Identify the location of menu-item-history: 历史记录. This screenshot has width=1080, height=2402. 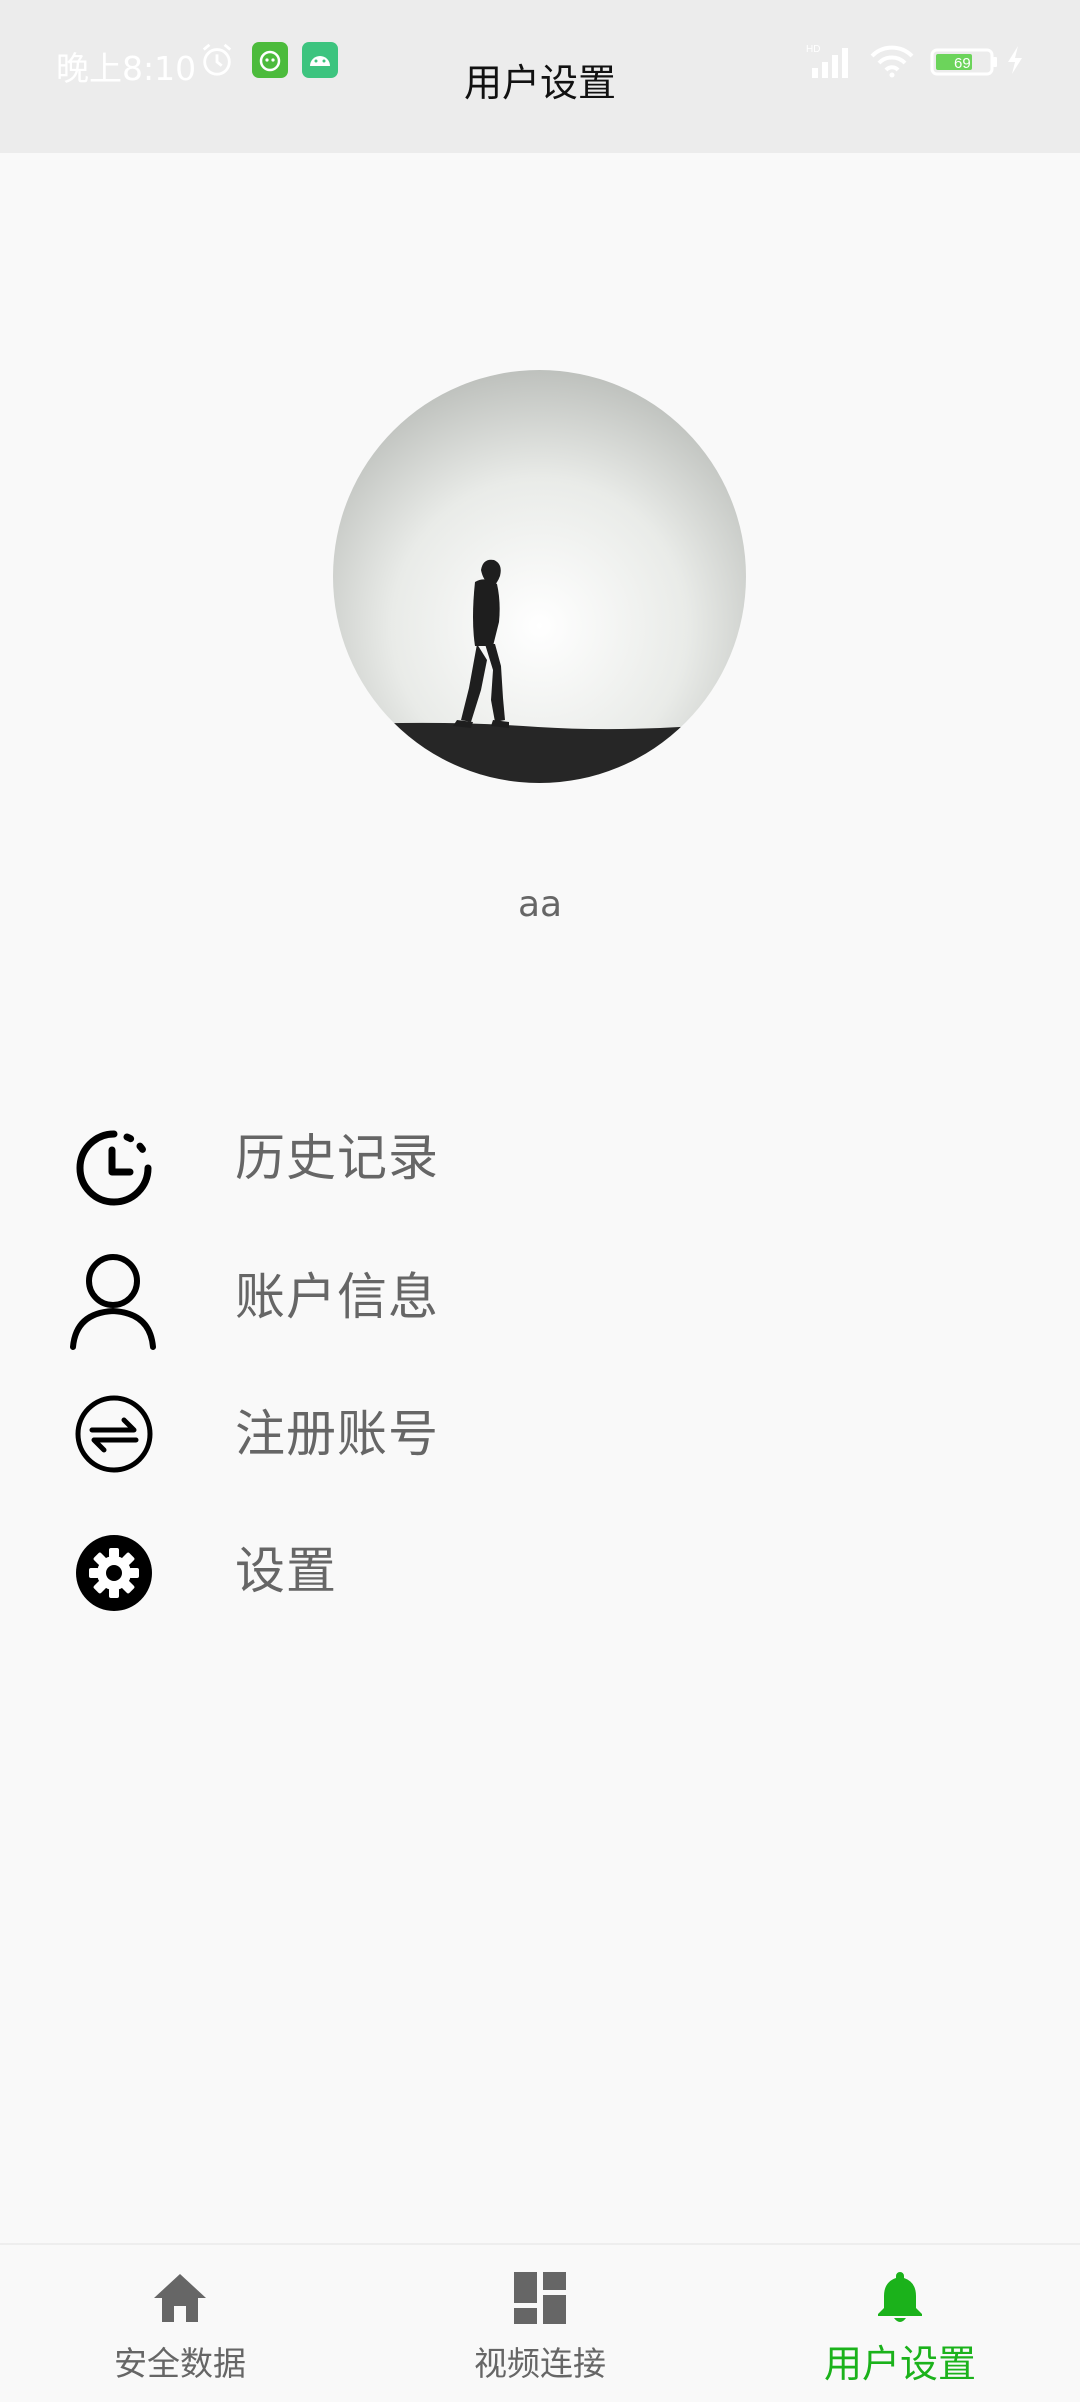
(540, 1153).